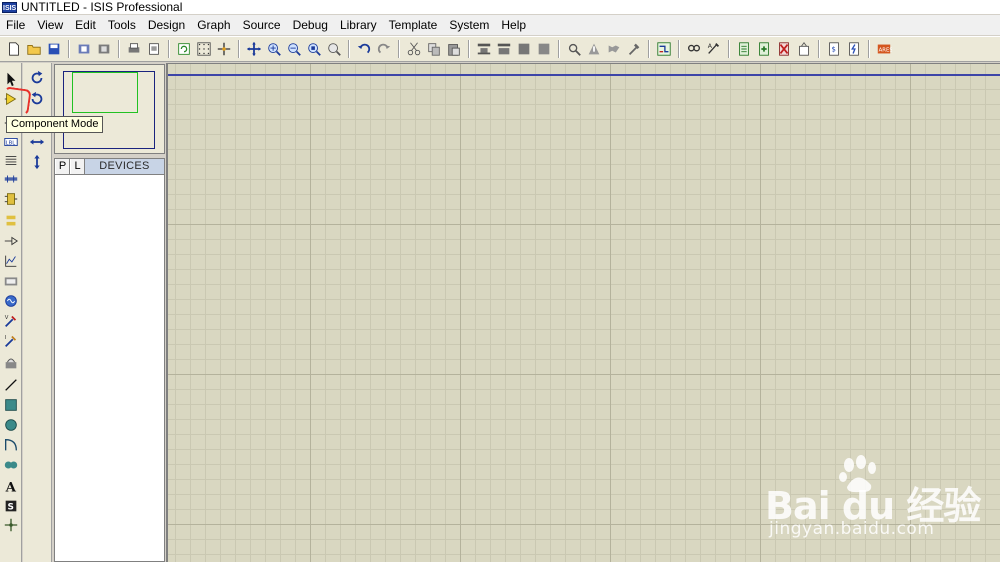  What do you see at coordinates (524, 49) in the screenshot?
I see `block-rotate-icon` at bounding box center [524, 49].